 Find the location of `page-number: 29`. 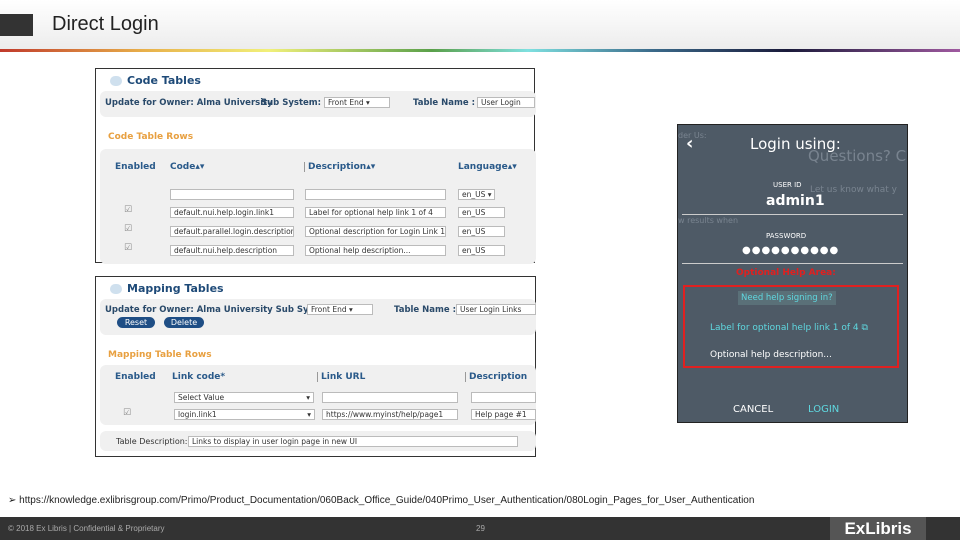

page-number: 29 is located at coordinates (480, 528).